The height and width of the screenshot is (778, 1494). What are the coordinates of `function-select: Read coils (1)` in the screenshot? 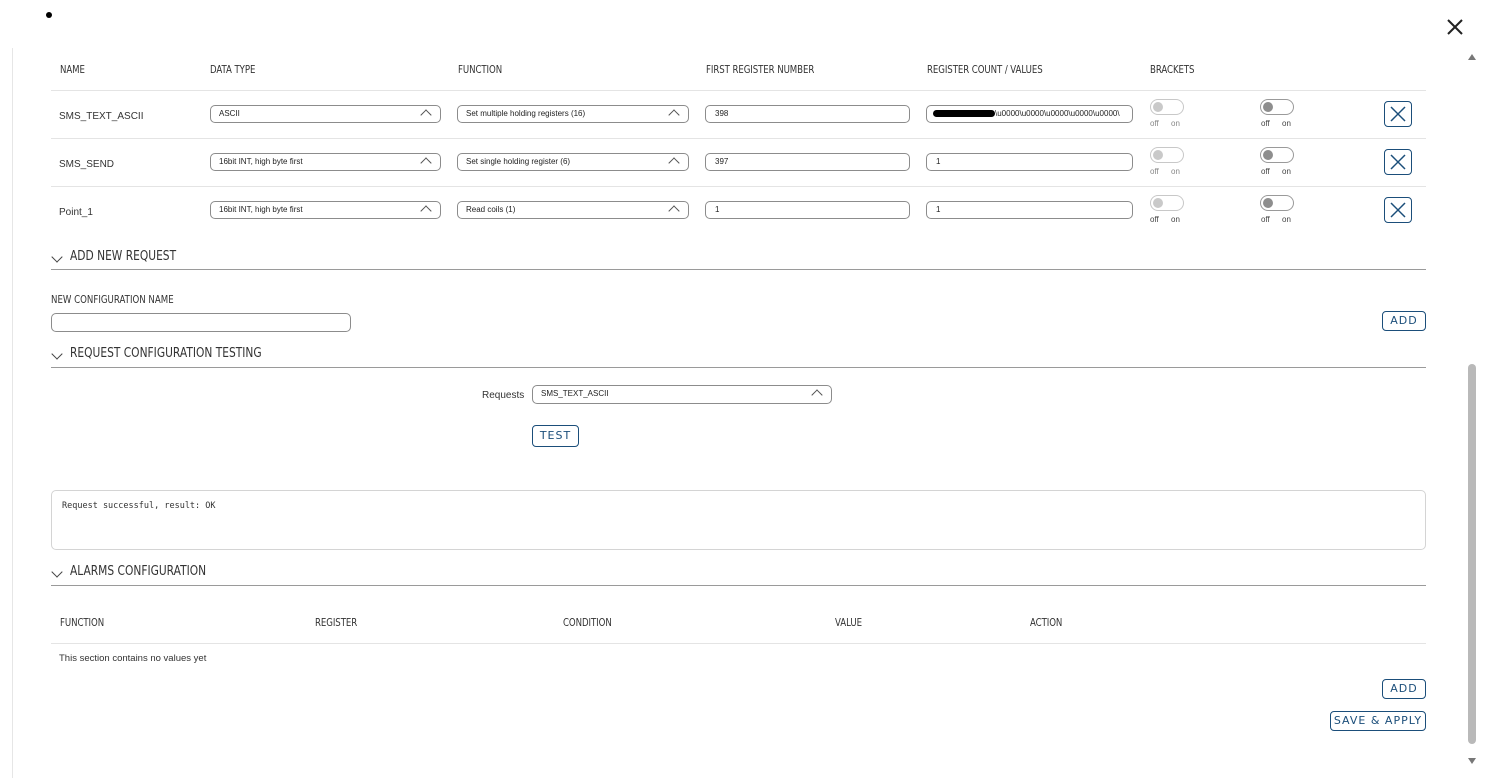 It's located at (573, 210).